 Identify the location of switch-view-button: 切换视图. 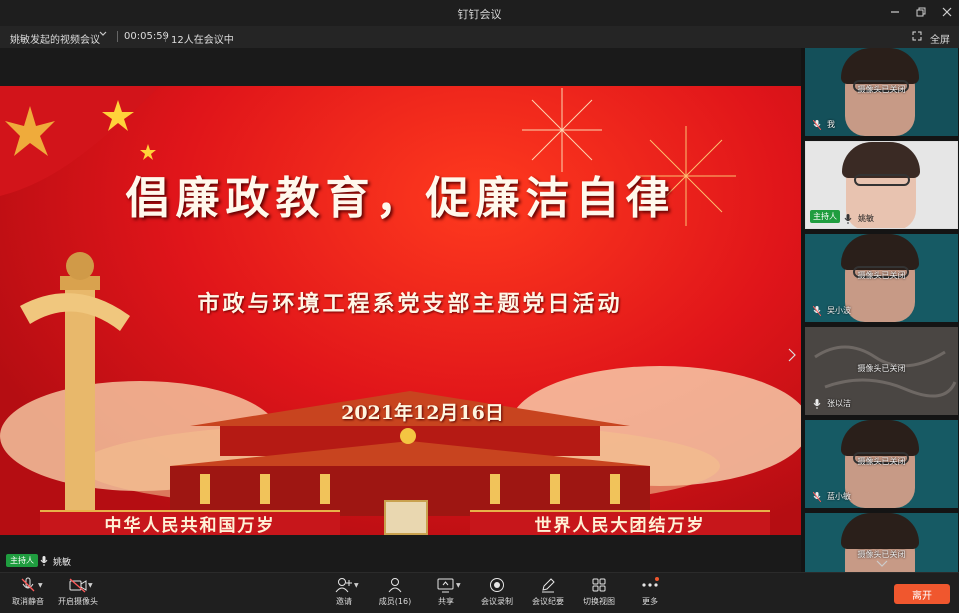
(599, 594).